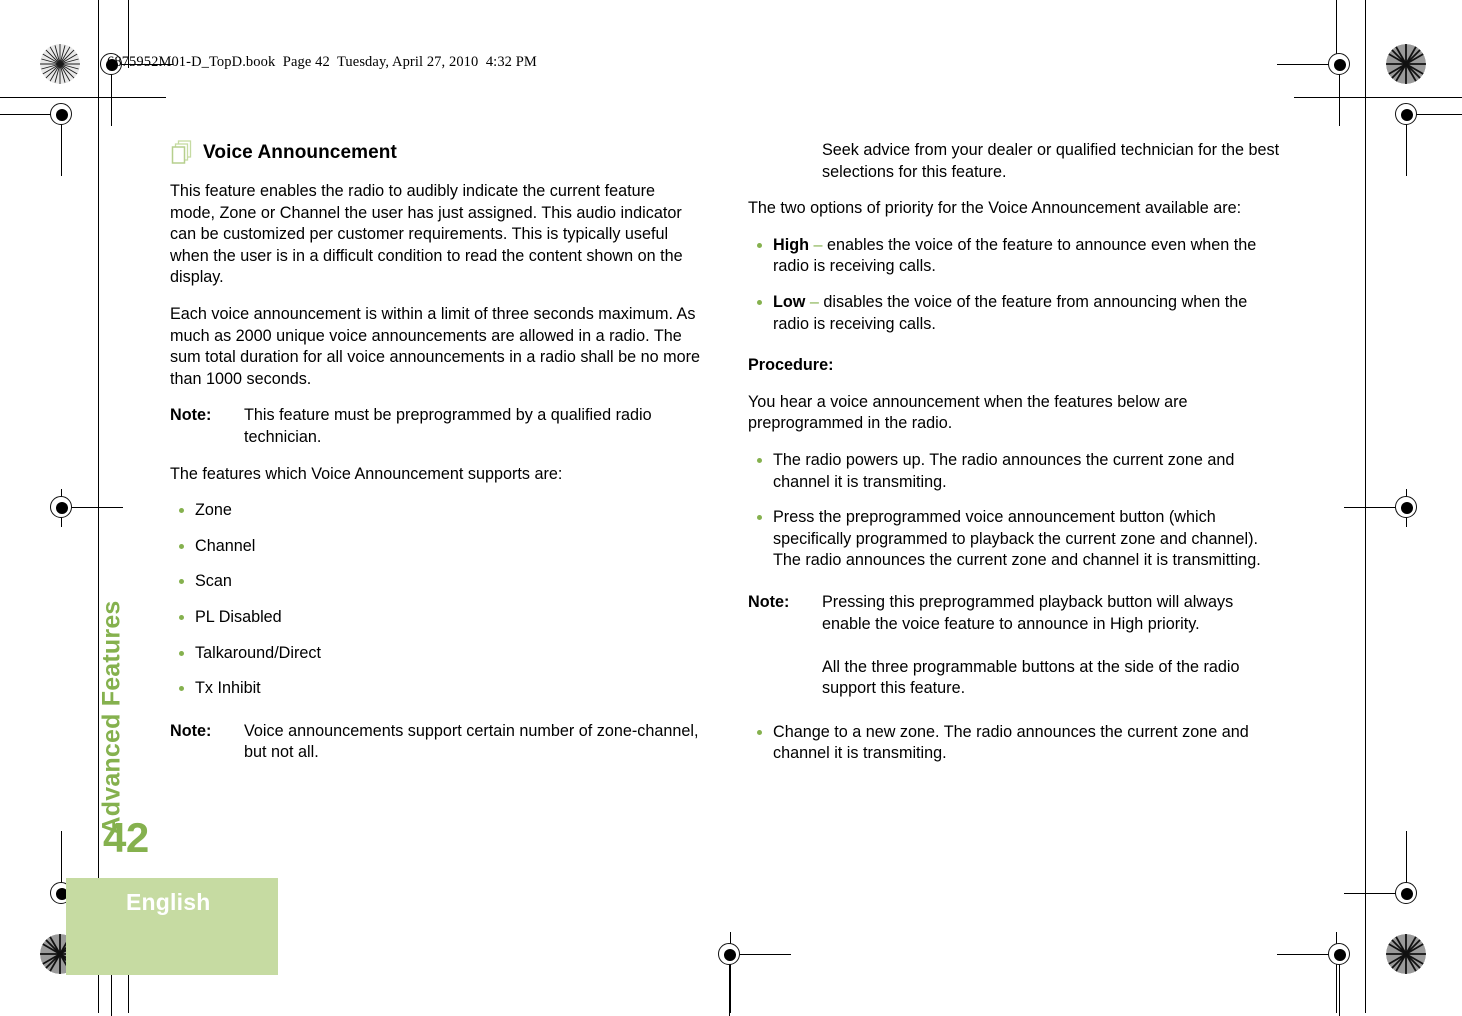  What do you see at coordinates (1378, 97) in the screenshot?
I see `trim-line-top-right-horizontal` at bounding box center [1378, 97].